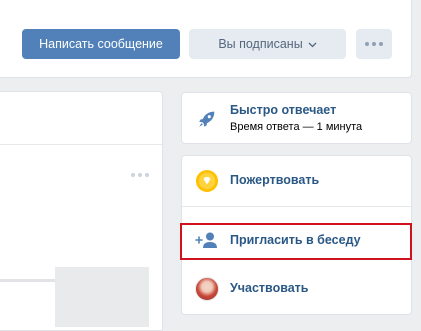 This screenshot has height=331, width=421. I want to click on main-divider, so click(81, 144).